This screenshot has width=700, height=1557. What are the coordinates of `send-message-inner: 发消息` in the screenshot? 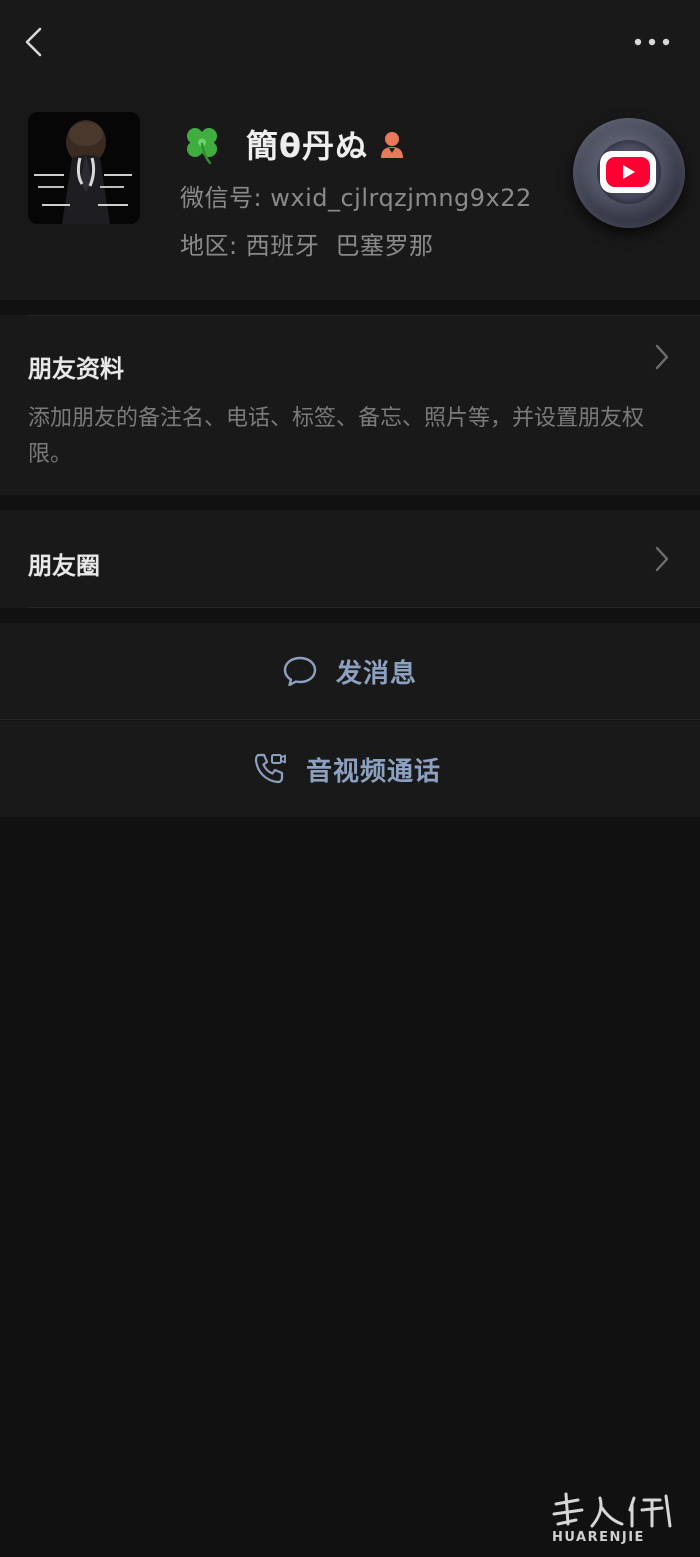 It's located at (349, 671).